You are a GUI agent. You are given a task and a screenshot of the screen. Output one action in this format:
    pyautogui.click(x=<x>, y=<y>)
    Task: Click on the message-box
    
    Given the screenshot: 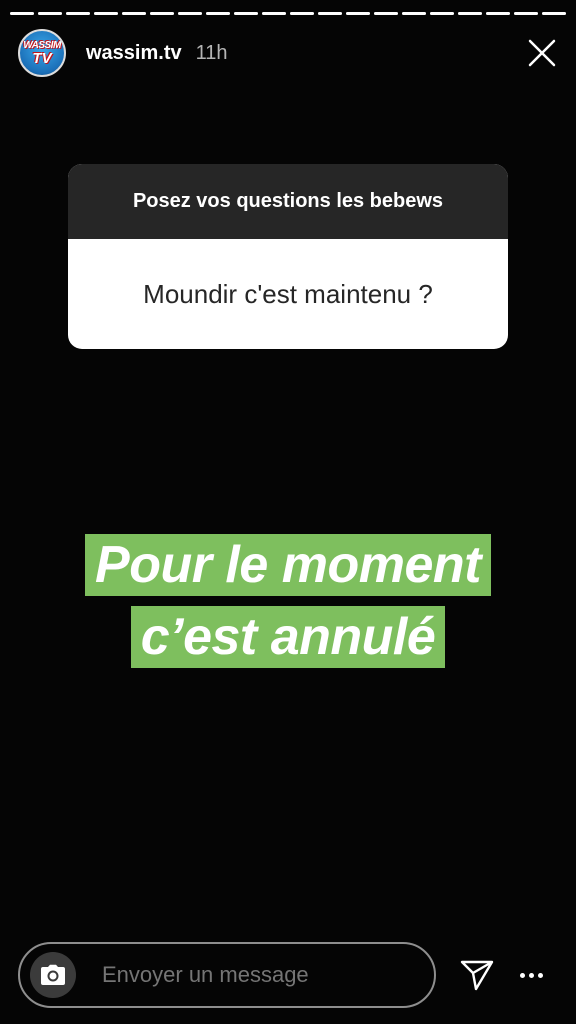 What is the action you would take?
    pyautogui.click(x=227, y=975)
    